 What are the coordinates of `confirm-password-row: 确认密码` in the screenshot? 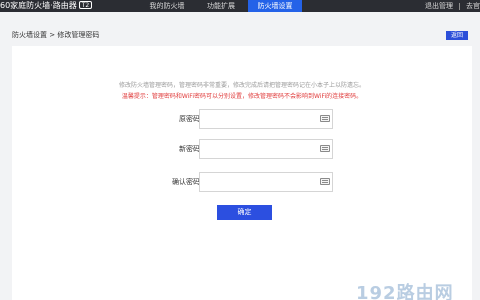 It's located at (242, 182).